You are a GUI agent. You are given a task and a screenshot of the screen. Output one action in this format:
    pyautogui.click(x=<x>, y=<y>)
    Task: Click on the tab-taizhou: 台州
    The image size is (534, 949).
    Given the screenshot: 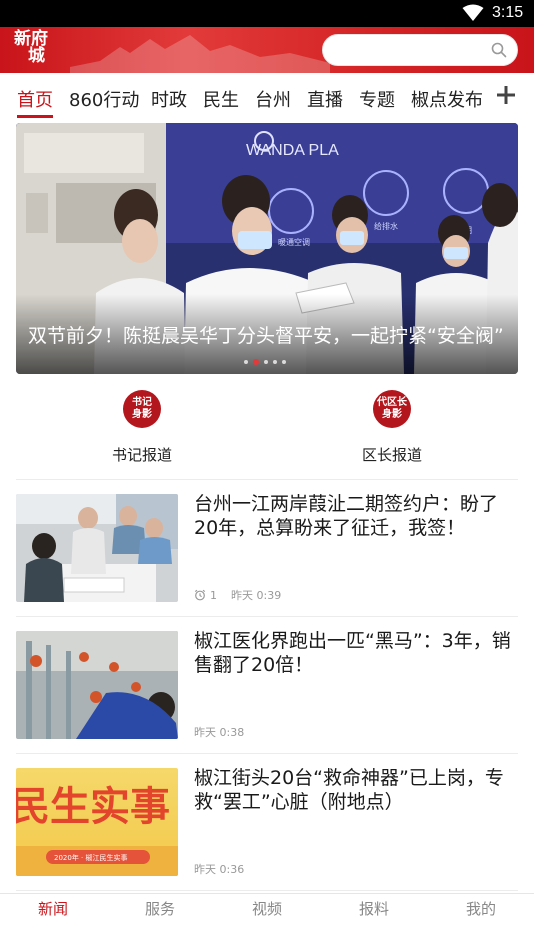 What is the action you would take?
    pyautogui.click(x=273, y=99)
    